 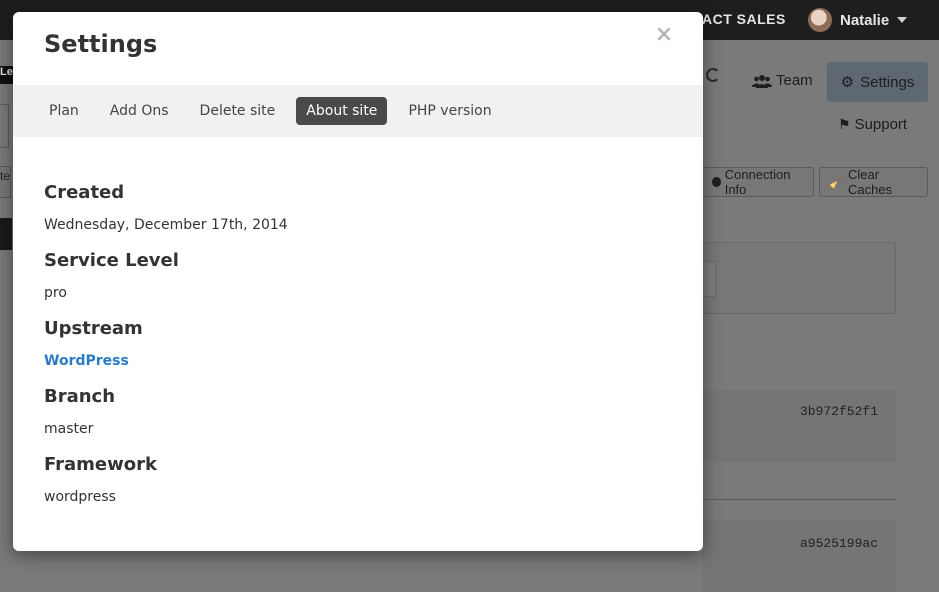 I want to click on upstream-label: Upstream, so click(x=93, y=328).